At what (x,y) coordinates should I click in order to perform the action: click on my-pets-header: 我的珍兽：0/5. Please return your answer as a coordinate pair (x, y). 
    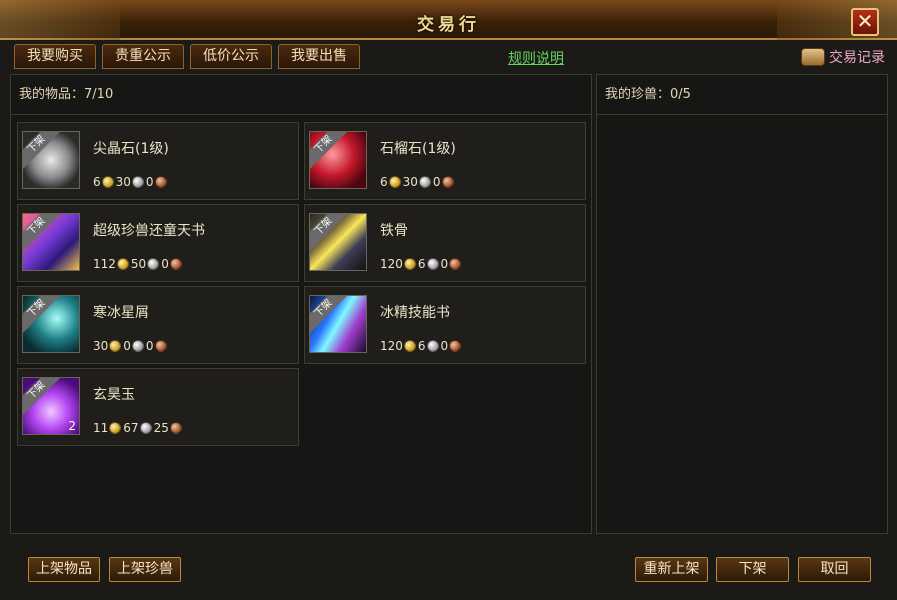
    Looking at the image, I should click on (742, 95).